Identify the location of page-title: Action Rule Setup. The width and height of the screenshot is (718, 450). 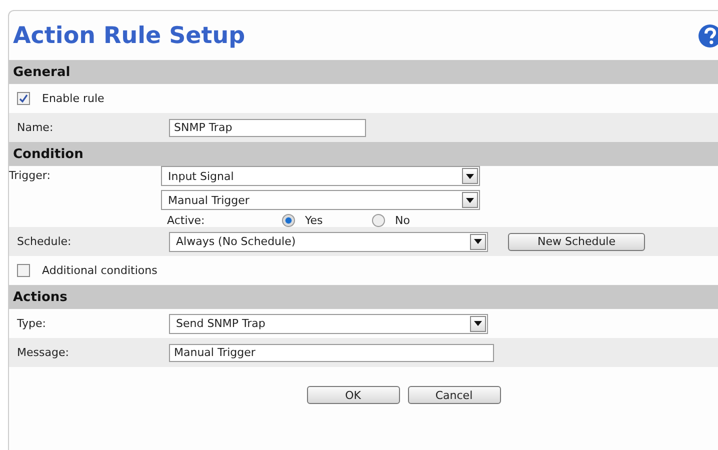
(129, 35).